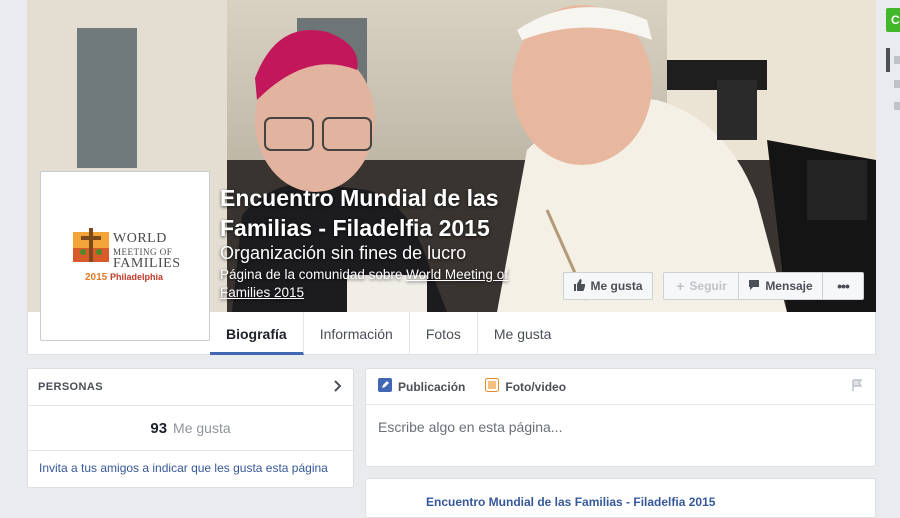 This screenshot has height=518, width=900. I want to click on follow-button: + Seguir, so click(701, 286).